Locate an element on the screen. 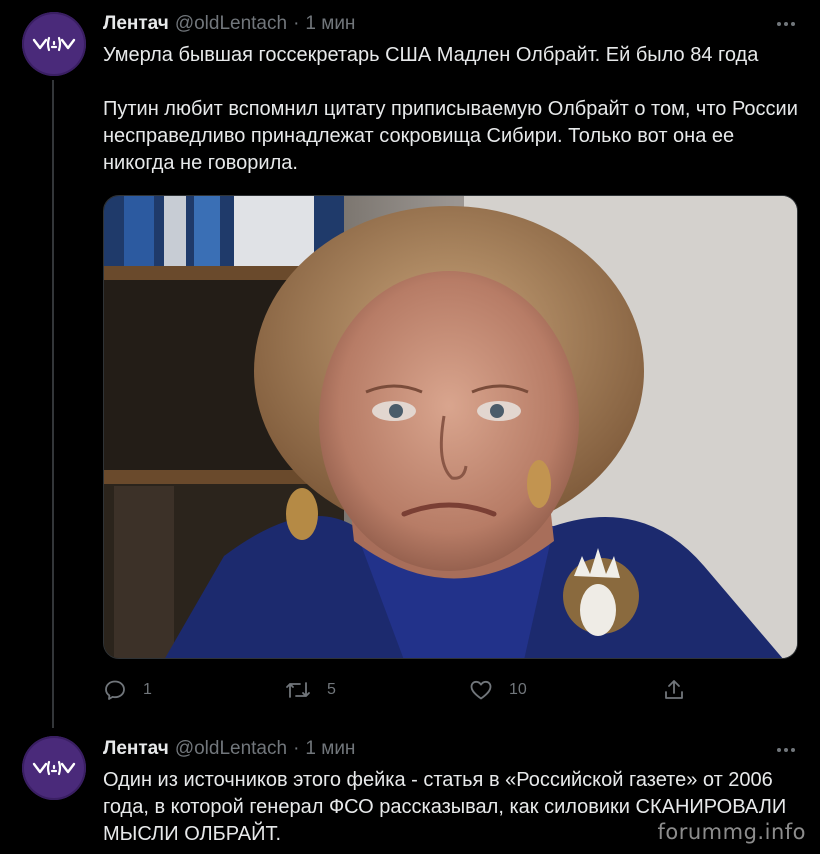 The width and height of the screenshot is (820, 854). reply-count: 1 is located at coordinates (147, 689).